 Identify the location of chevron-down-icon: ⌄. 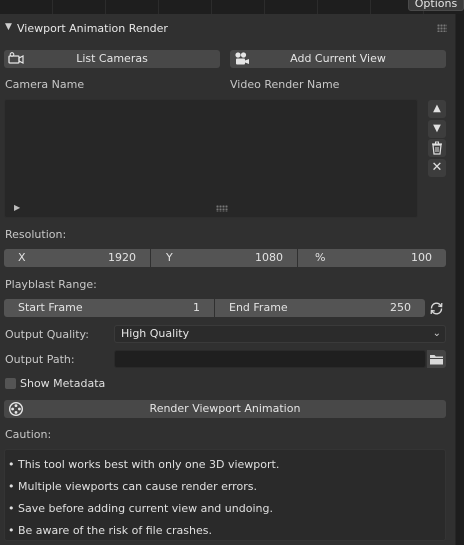
(436, 333).